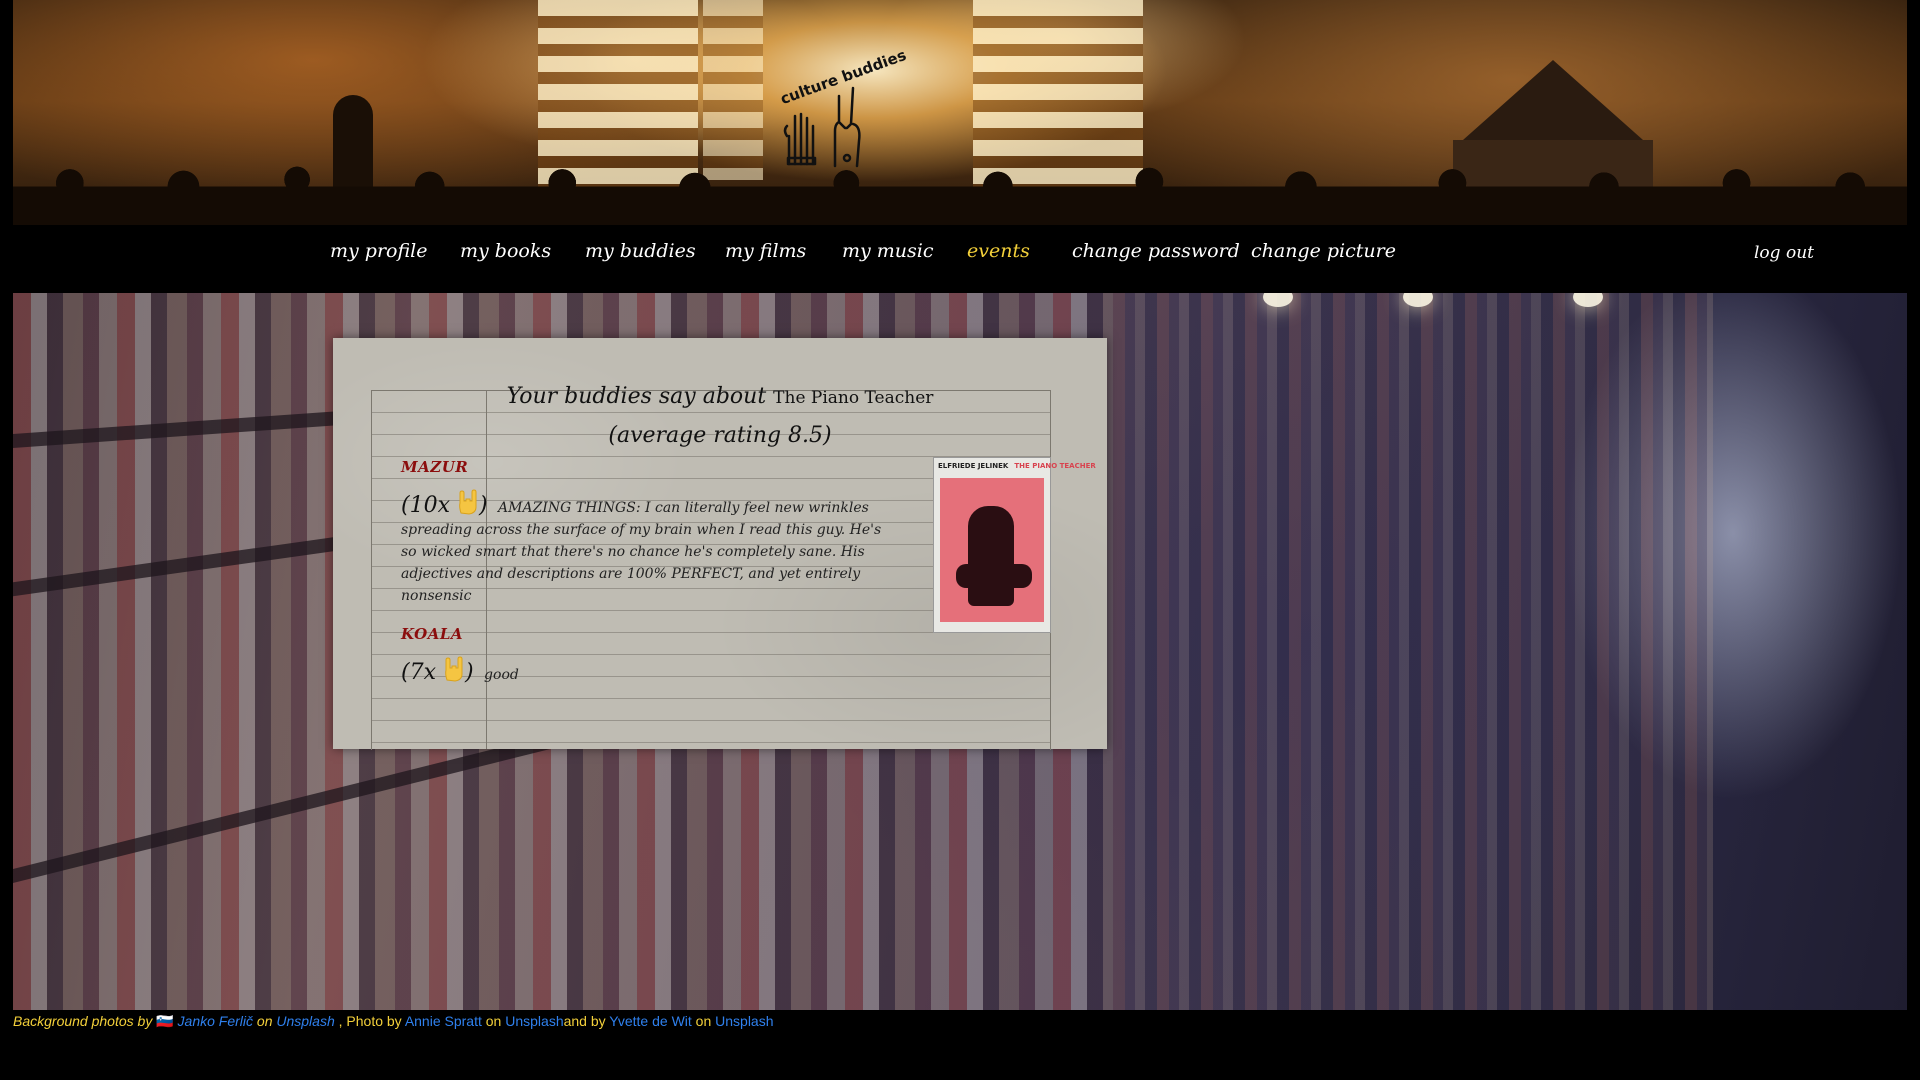 This screenshot has width=1920, height=1080. What do you see at coordinates (505, 251) in the screenshot?
I see `nav-my-books: my books` at bounding box center [505, 251].